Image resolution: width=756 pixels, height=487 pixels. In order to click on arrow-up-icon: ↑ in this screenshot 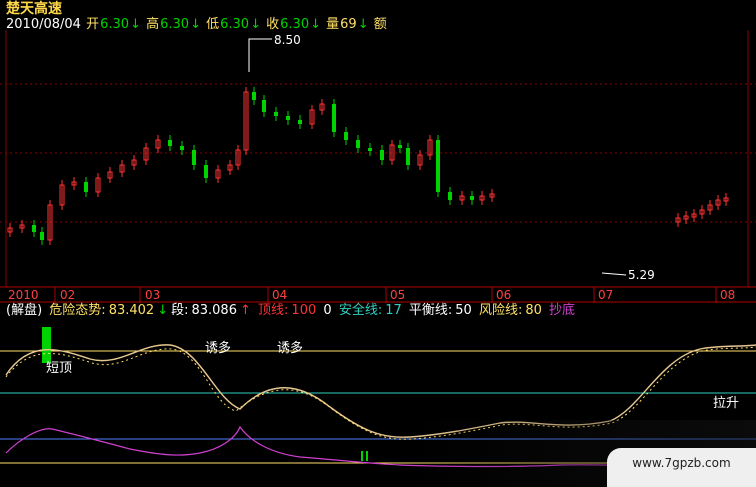, I will do `click(245, 310)`.